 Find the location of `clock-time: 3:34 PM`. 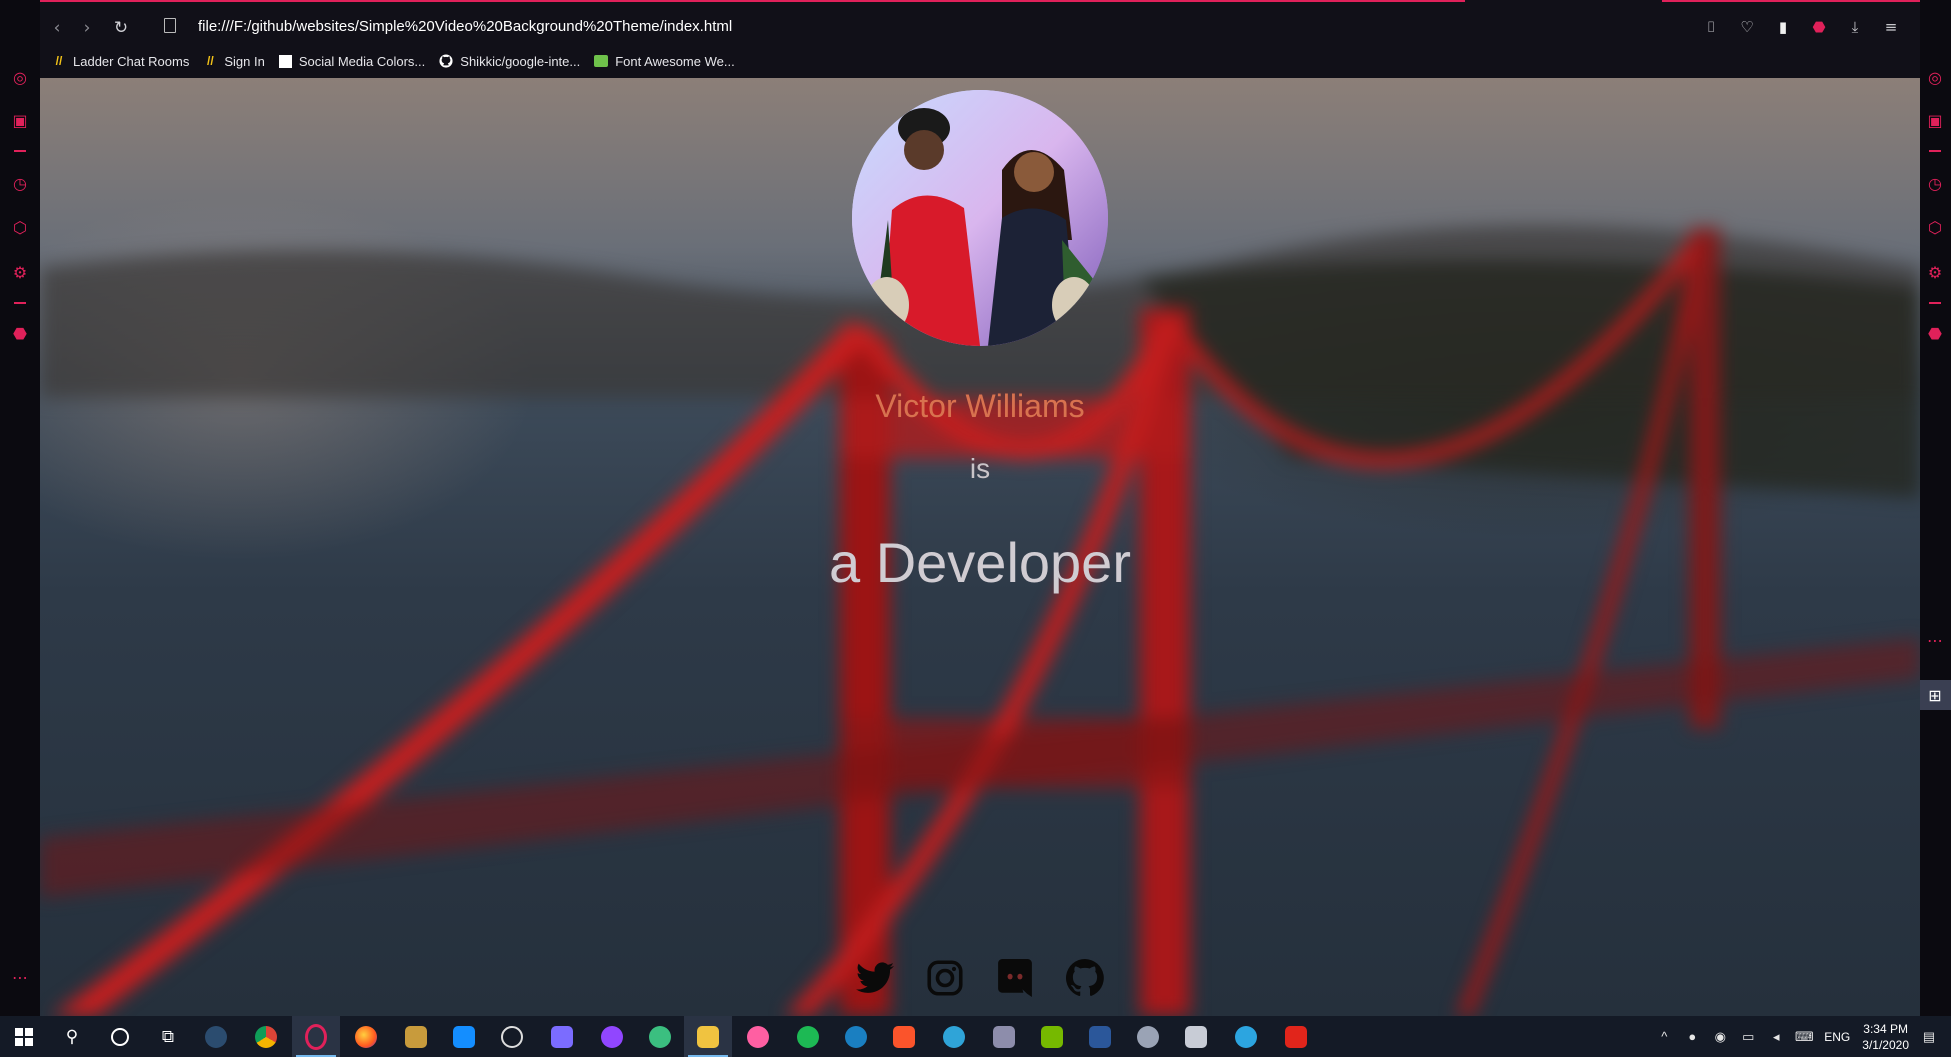

clock-time: 3:34 PM is located at coordinates (1885, 1028).